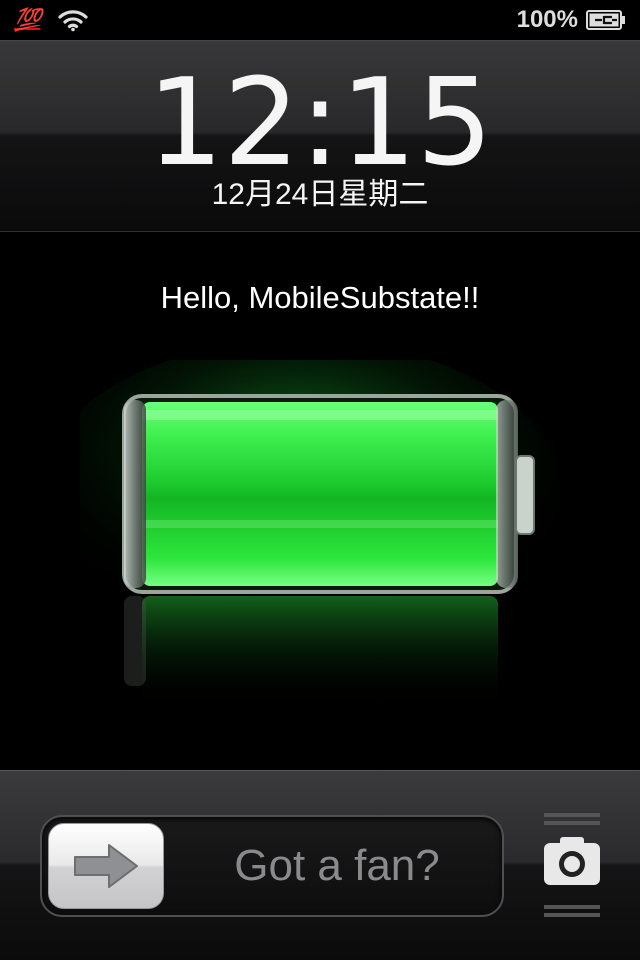 The image size is (640, 960). I want to click on wifi-icon, so click(73, 21).